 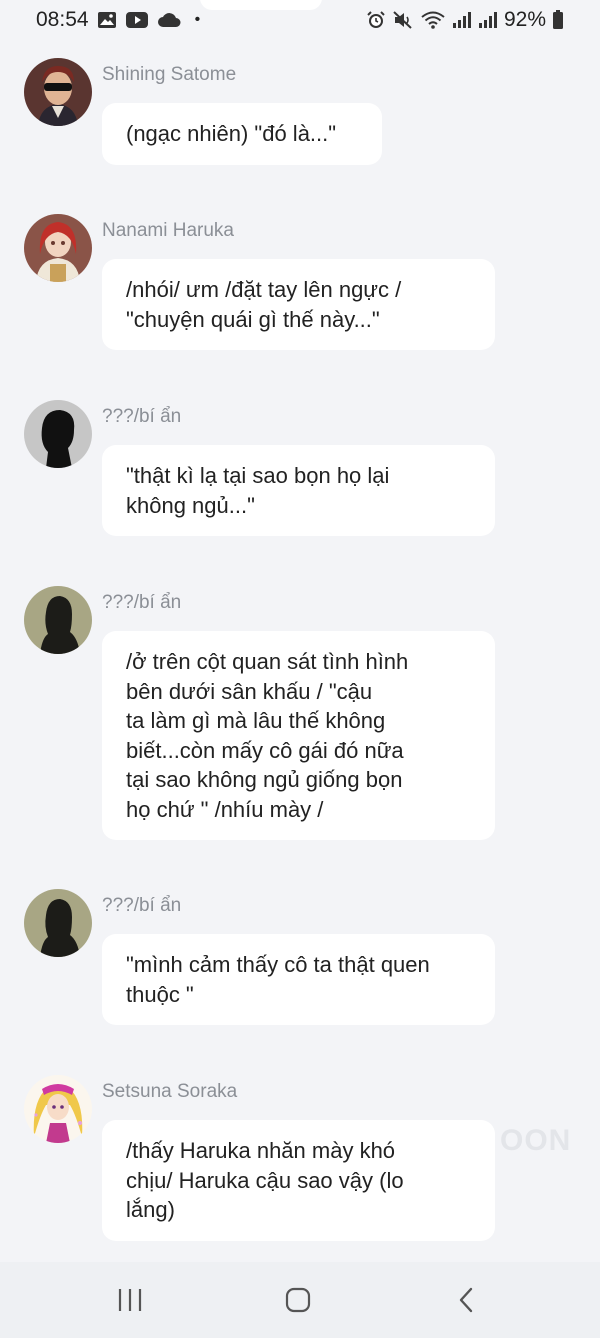 I want to click on status-bar: 08:54 • 92%, so click(x=300, y=20).